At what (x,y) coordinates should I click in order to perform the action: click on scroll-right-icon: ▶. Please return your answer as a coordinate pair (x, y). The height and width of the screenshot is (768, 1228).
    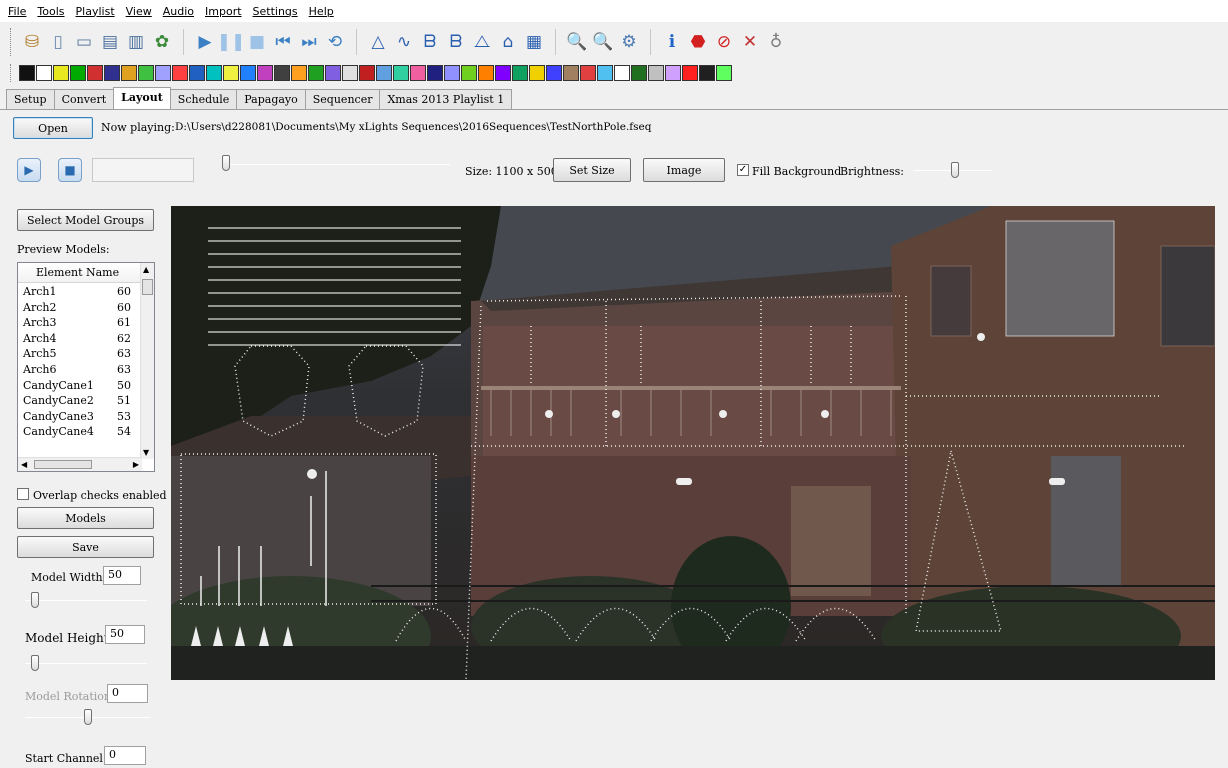
    Looking at the image, I should click on (136, 464).